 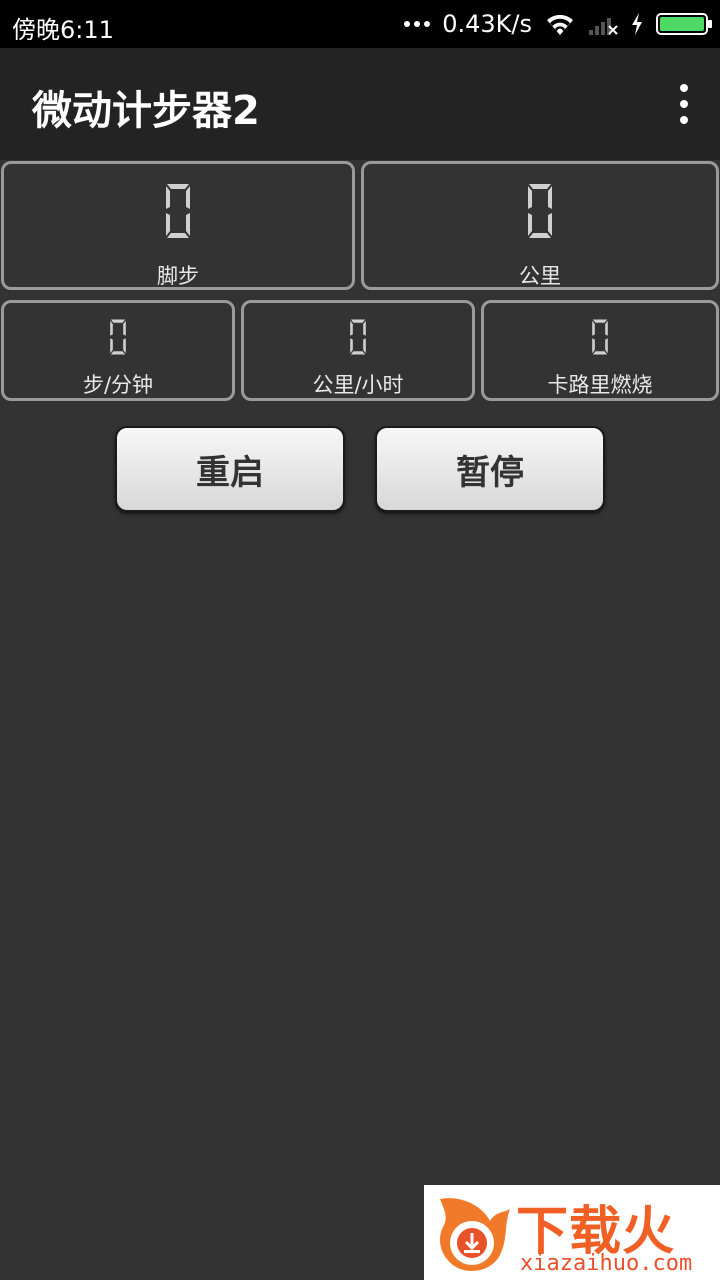 I want to click on watermark-url: xiazaihuo.com, so click(x=606, y=1263).